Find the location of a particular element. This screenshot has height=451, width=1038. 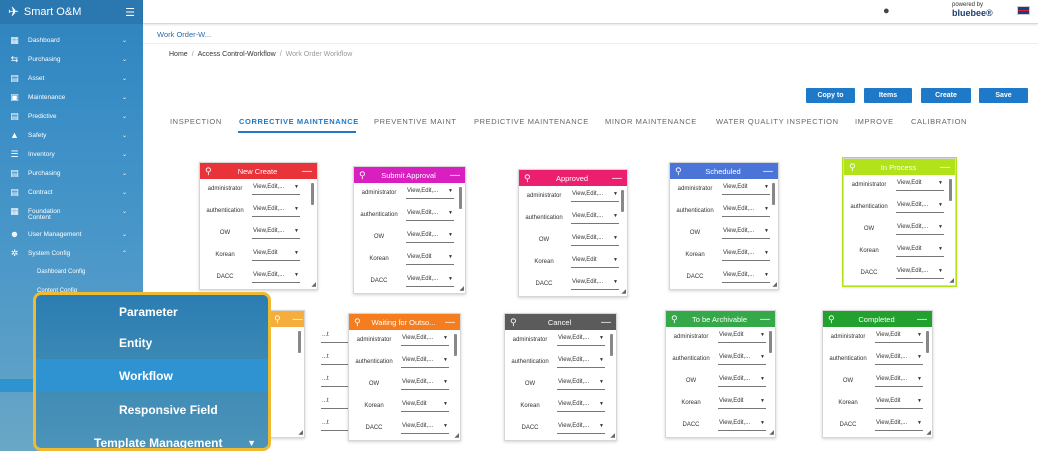

sidebar-item: ▣ Maintenance ⌄ is located at coordinates (71, 97).